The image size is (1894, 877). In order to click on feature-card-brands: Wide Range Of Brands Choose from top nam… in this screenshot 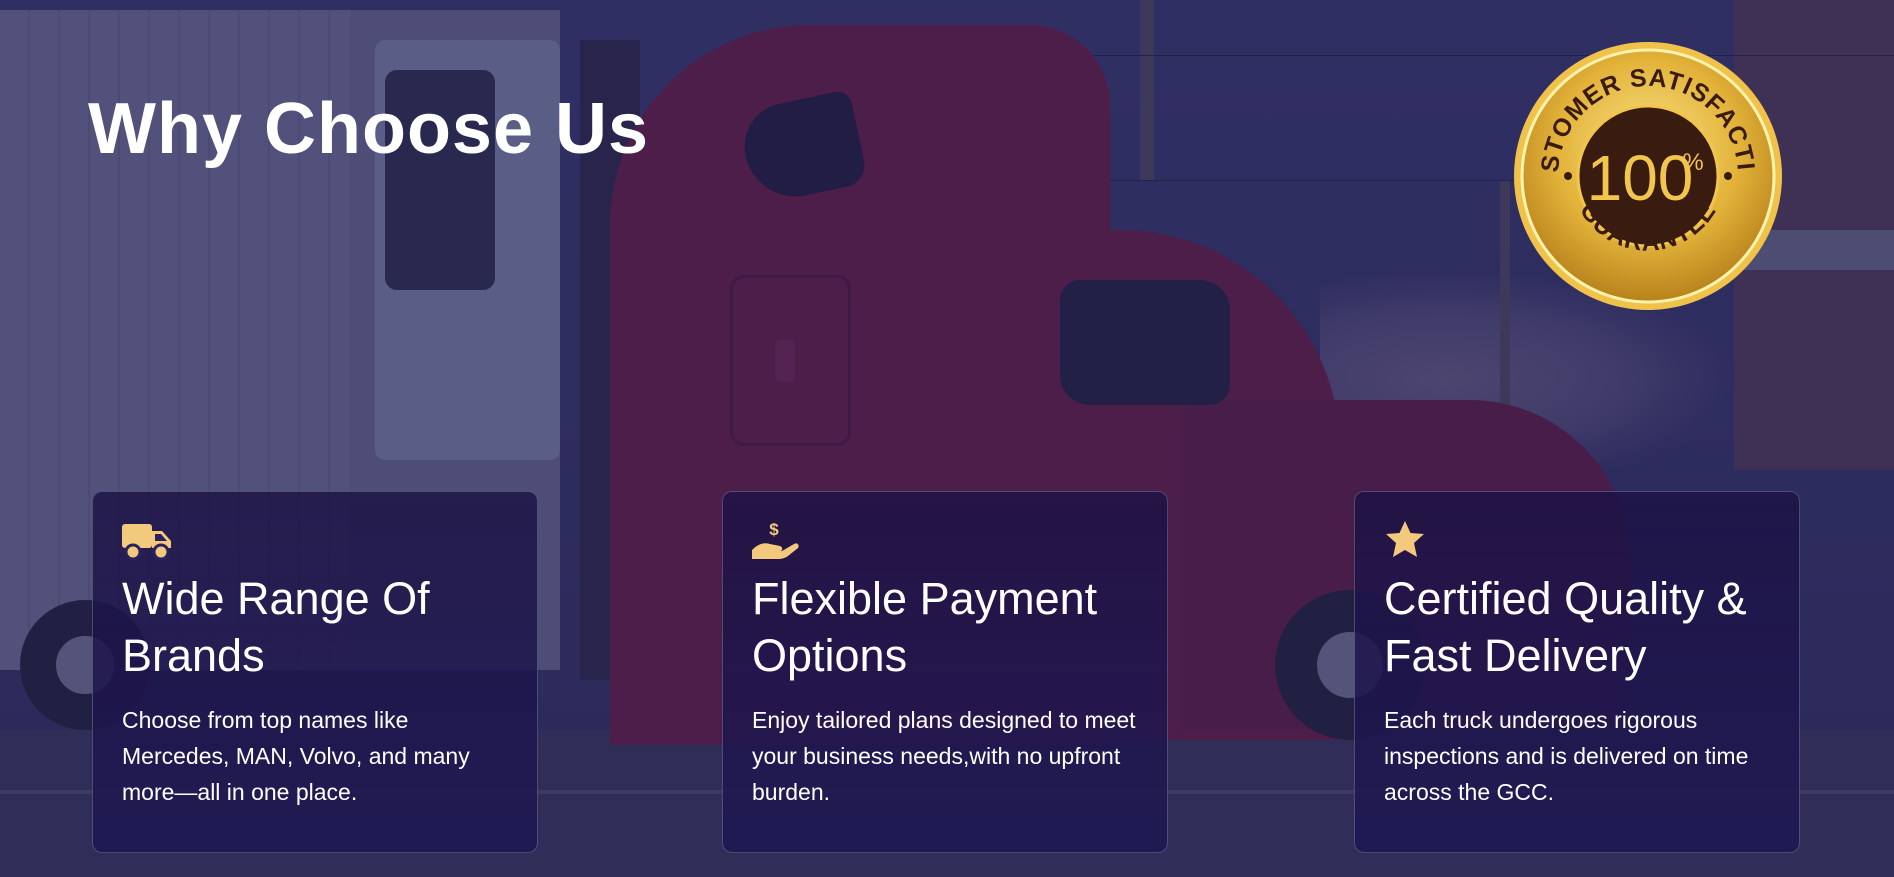, I will do `click(315, 672)`.